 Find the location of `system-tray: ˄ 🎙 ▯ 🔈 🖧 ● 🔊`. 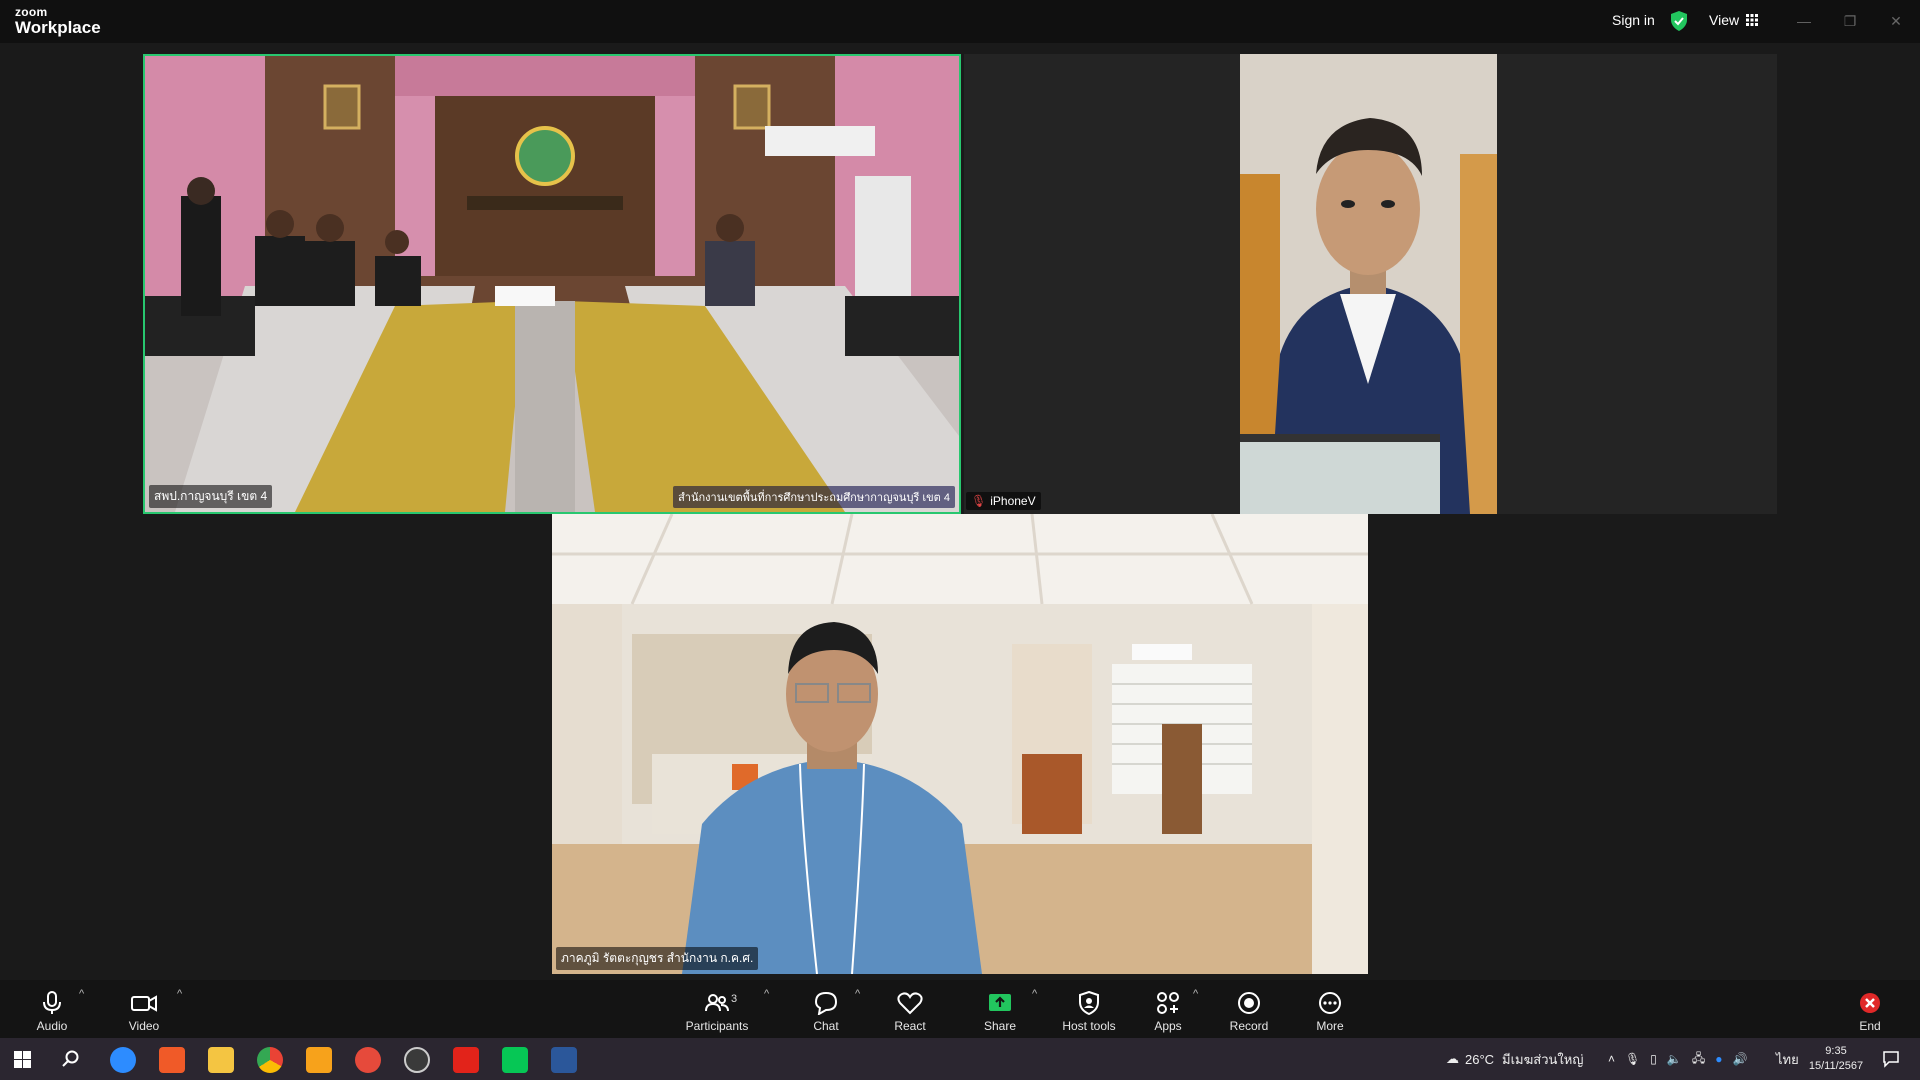

system-tray: ˄ 🎙 ▯ 🔈 🖧 ● 🔊 is located at coordinates (1677, 1059).